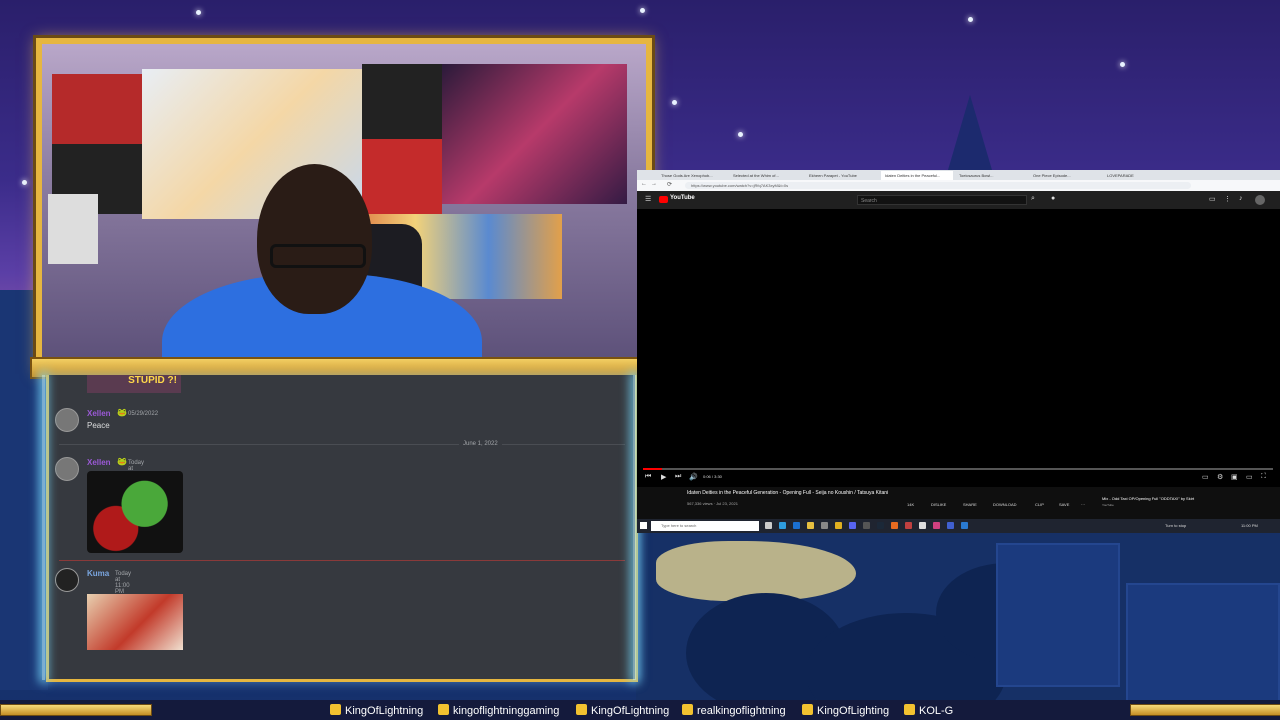 The width and height of the screenshot is (1280, 720). Describe the element at coordinates (314, 239) in the screenshot. I see `head` at that location.